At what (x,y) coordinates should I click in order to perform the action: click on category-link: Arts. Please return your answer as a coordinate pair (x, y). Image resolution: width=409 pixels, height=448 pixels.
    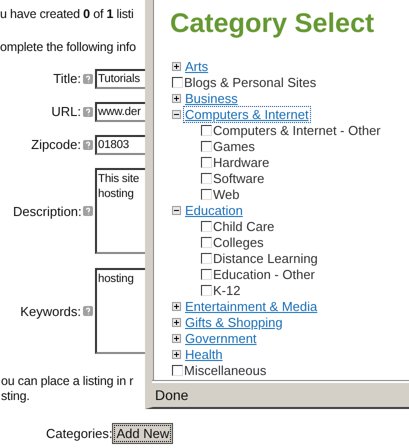
    Looking at the image, I should click on (197, 66).